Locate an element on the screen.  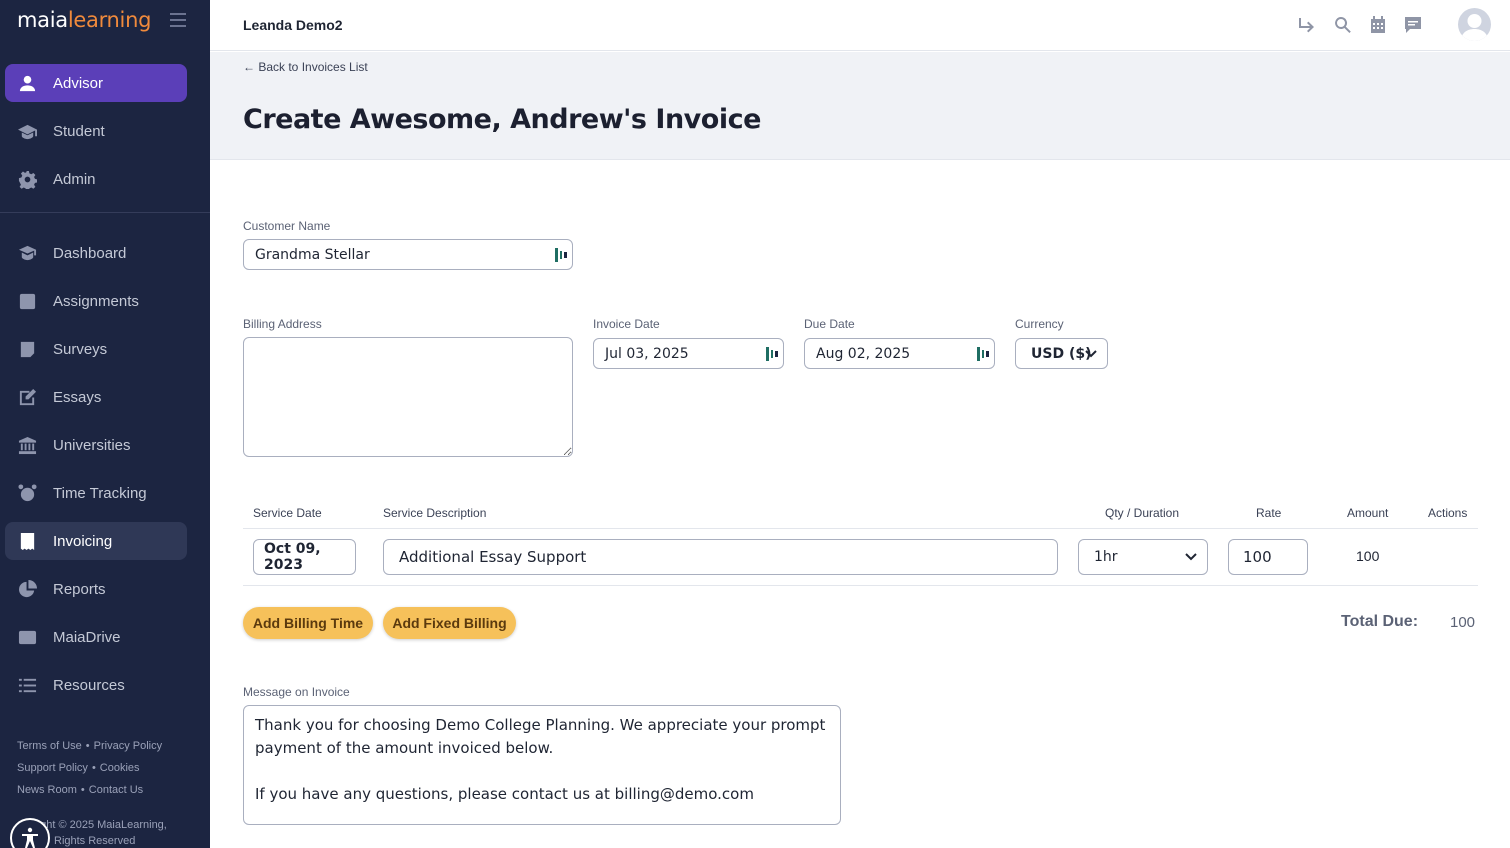
alarm-clock-icon is located at coordinates (27, 493).